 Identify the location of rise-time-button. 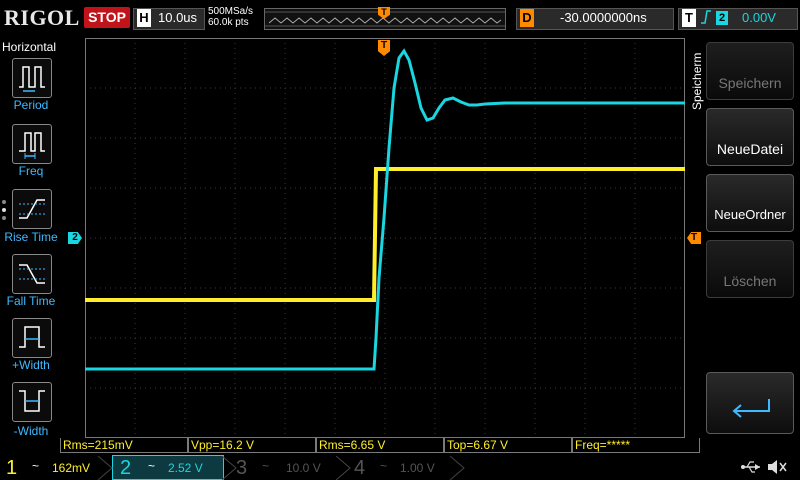
(32, 209).